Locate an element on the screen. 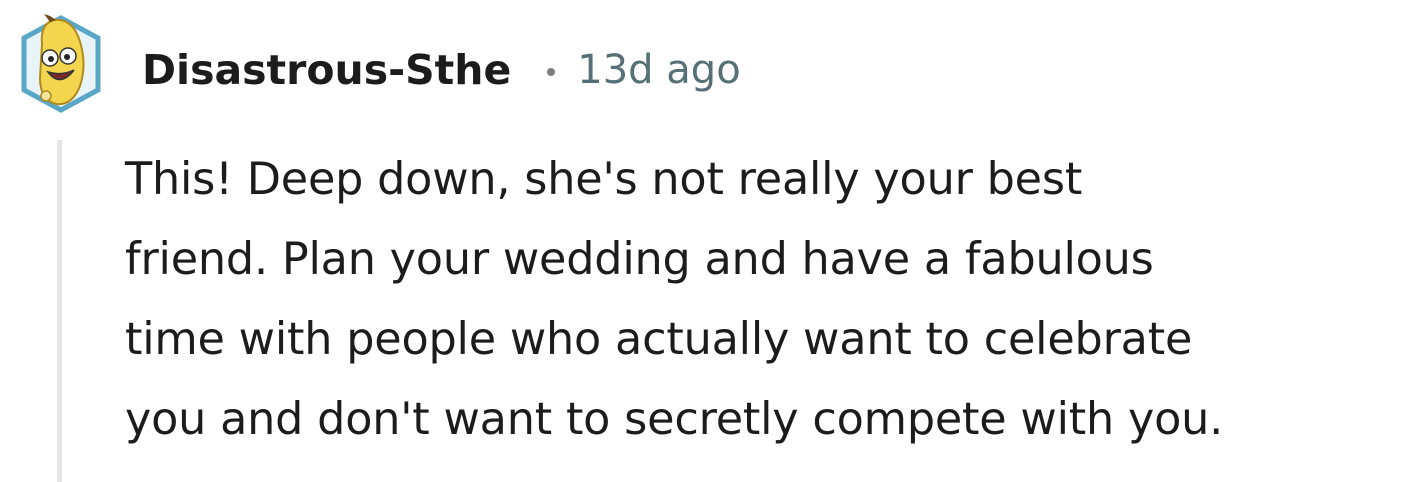 Image resolution: width=1412 pixels, height=482 pixels. username-link: Disastrous-Sthe is located at coordinates (326, 70).